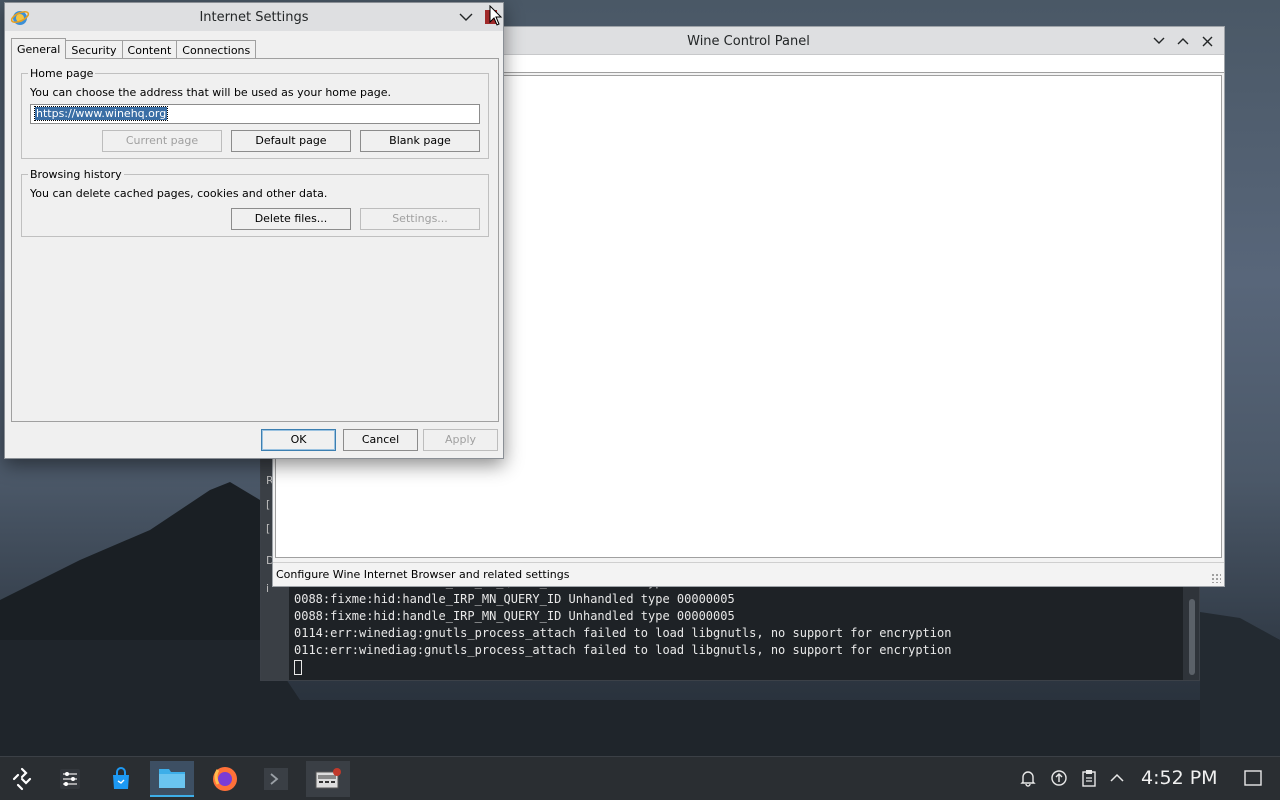  What do you see at coordinates (291, 141) in the screenshot?
I see `default-page-button: Default page` at bounding box center [291, 141].